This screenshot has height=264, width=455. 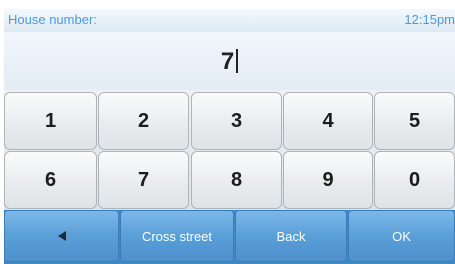 I want to click on key-0: 0, so click(x=414, y=180).